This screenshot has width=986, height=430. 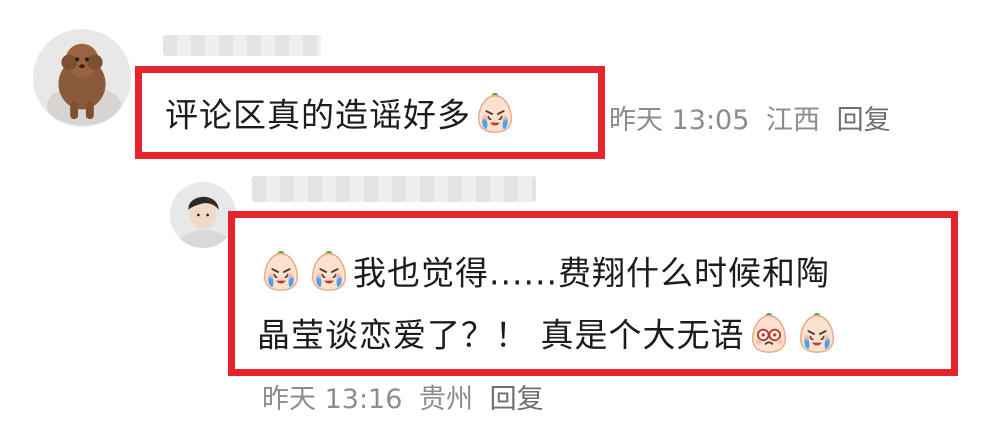 I want to click on avatar-dog, so click(x=82, y=78).